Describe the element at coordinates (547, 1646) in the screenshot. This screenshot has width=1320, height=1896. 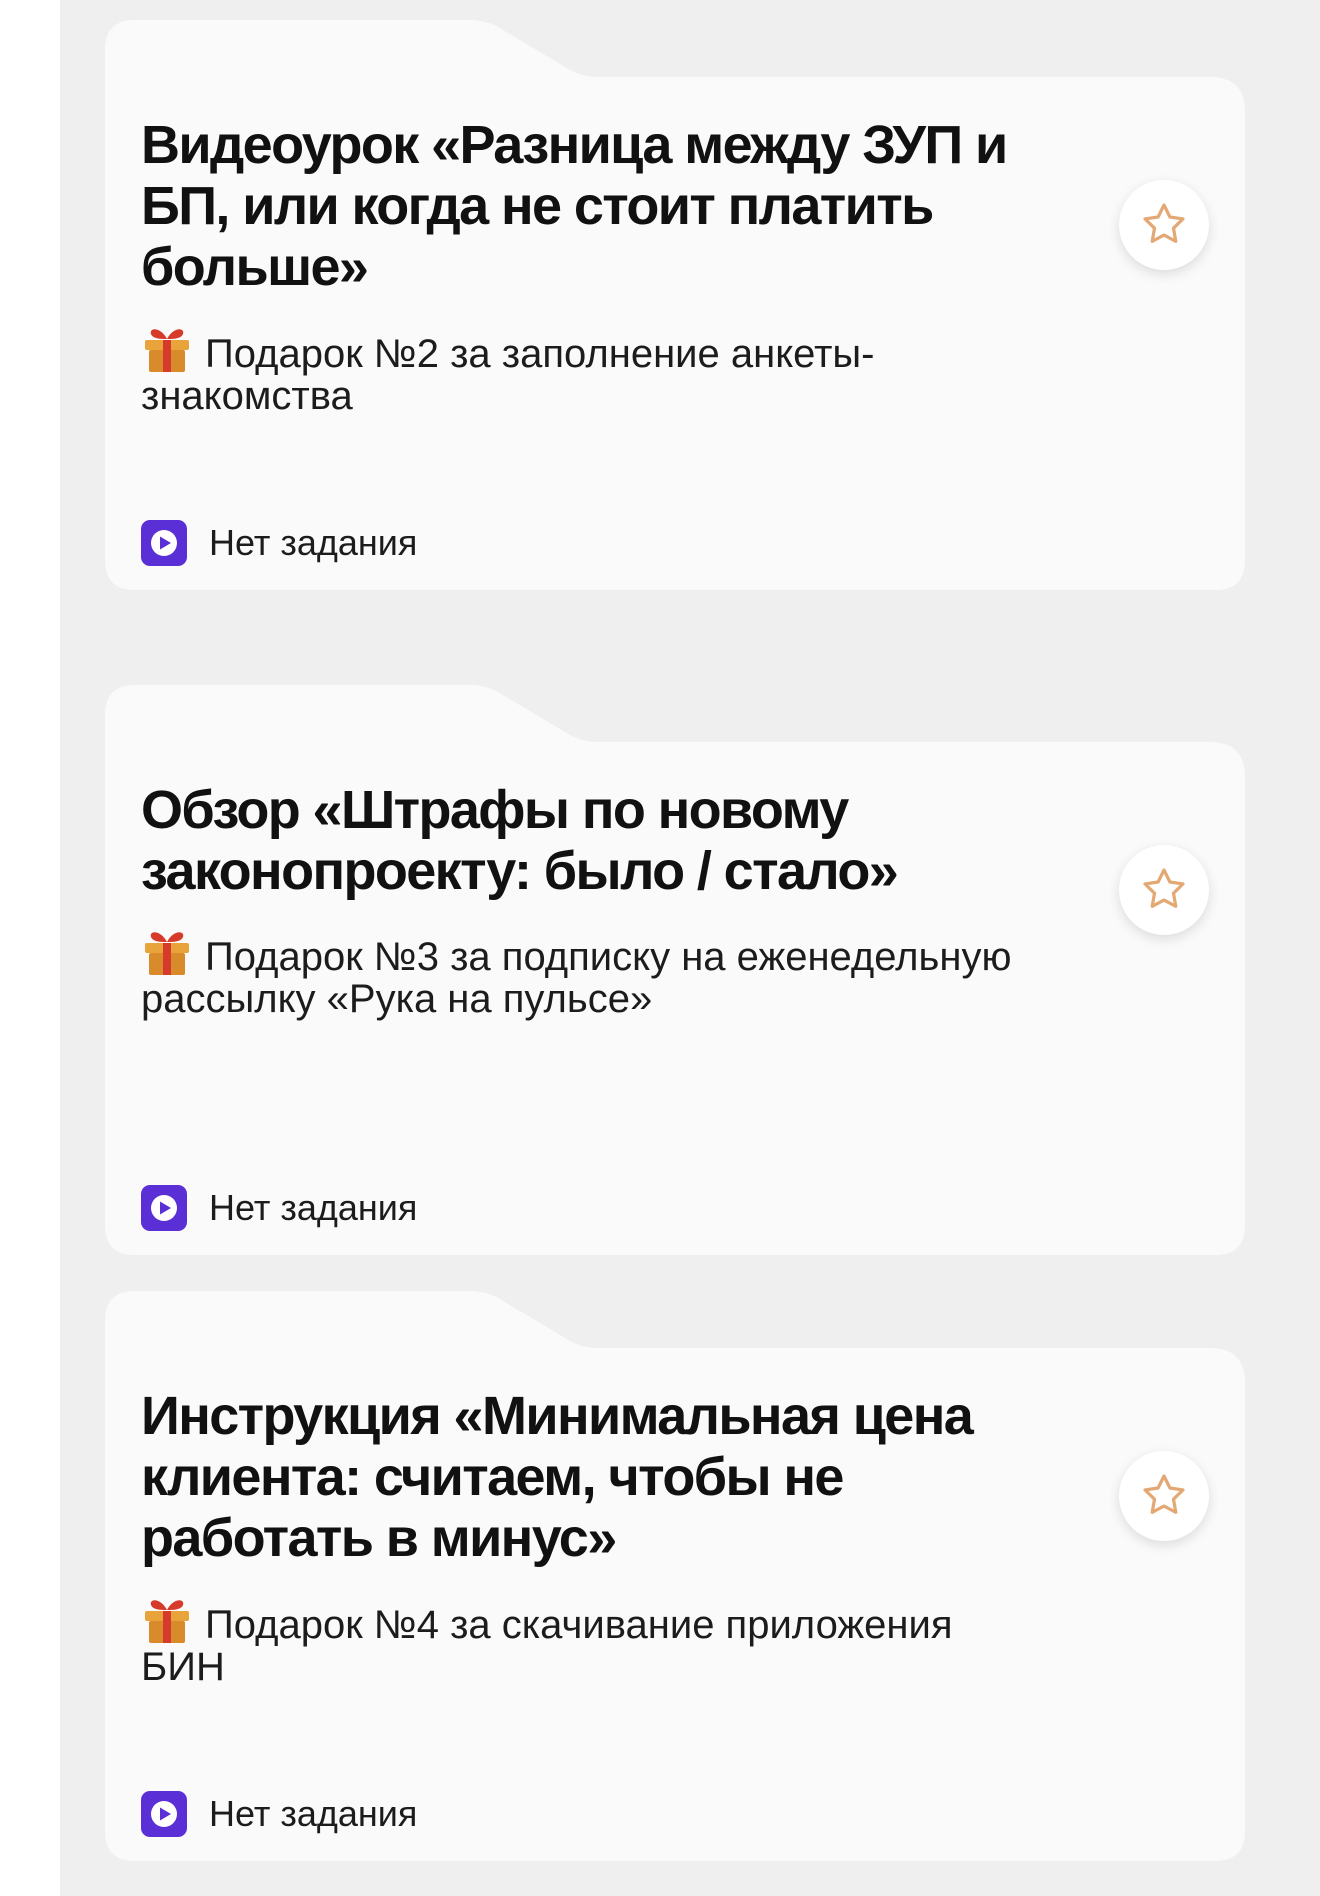
I see `card-subtitle-text: Подарок №4 за скачивание приложения БИН` at that location.